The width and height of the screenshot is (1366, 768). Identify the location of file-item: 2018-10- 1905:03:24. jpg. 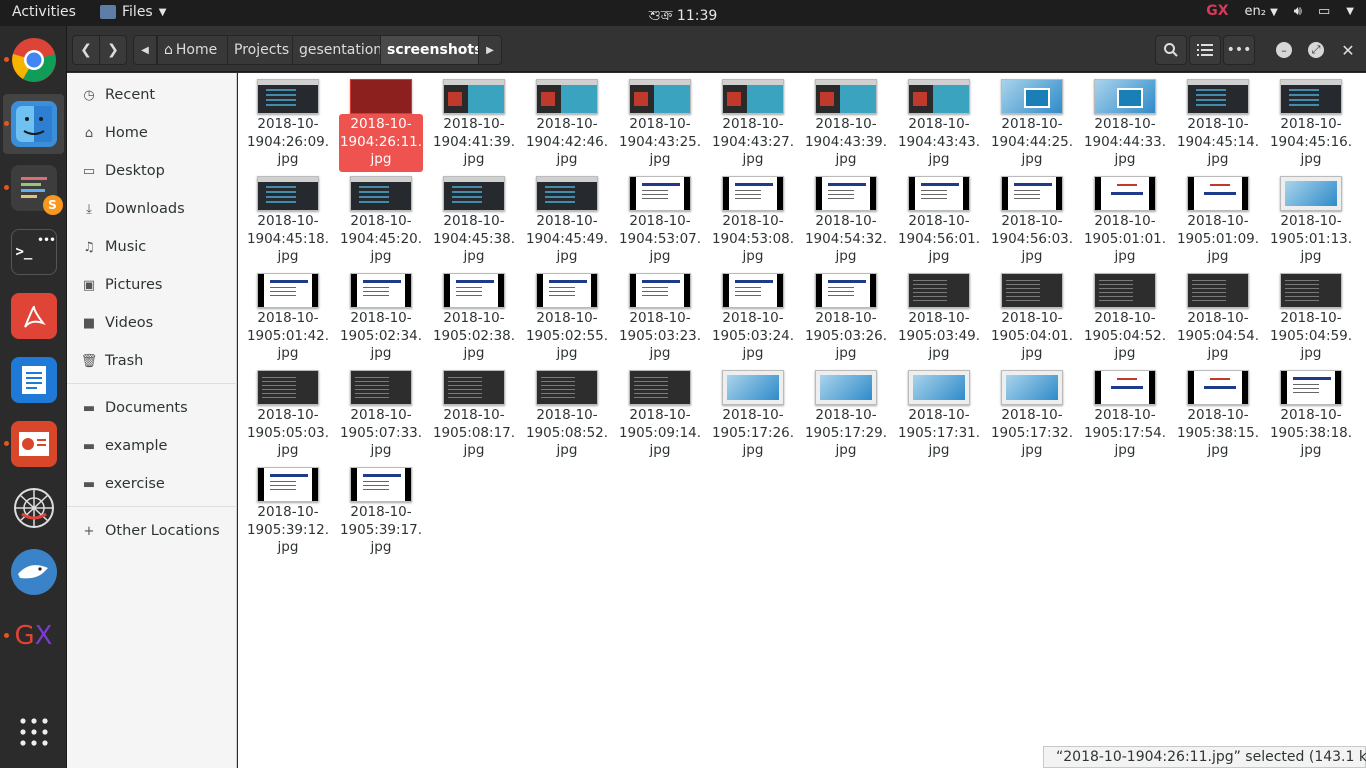
(753, 314).